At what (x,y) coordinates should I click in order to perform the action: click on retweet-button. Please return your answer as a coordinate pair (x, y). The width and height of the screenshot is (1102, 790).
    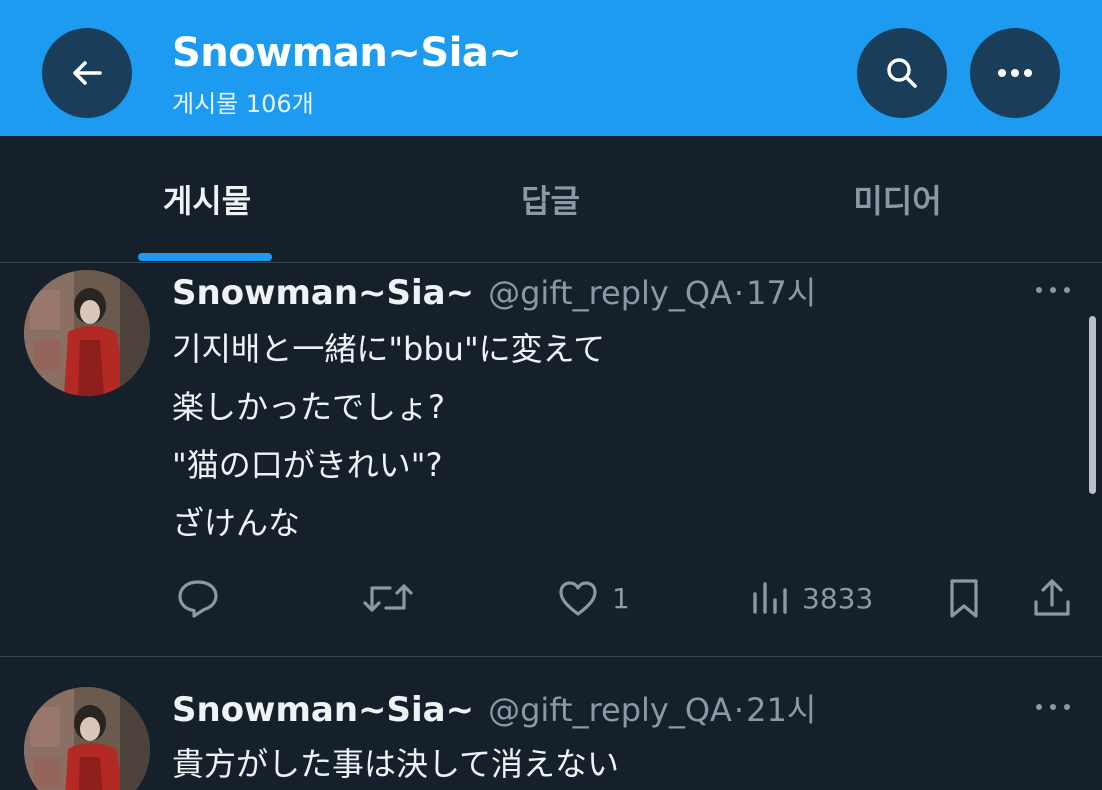
    Looking at the image, I should click on (388, 598).